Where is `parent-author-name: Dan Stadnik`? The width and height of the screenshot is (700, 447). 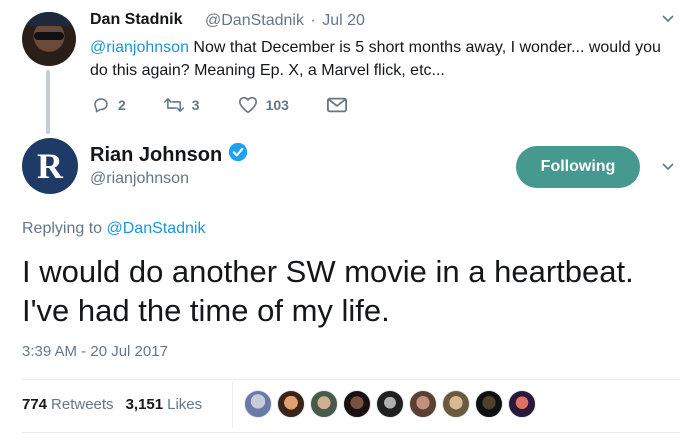
parent-author-name: Dan Stadnik is located at coordinates (136, 20).